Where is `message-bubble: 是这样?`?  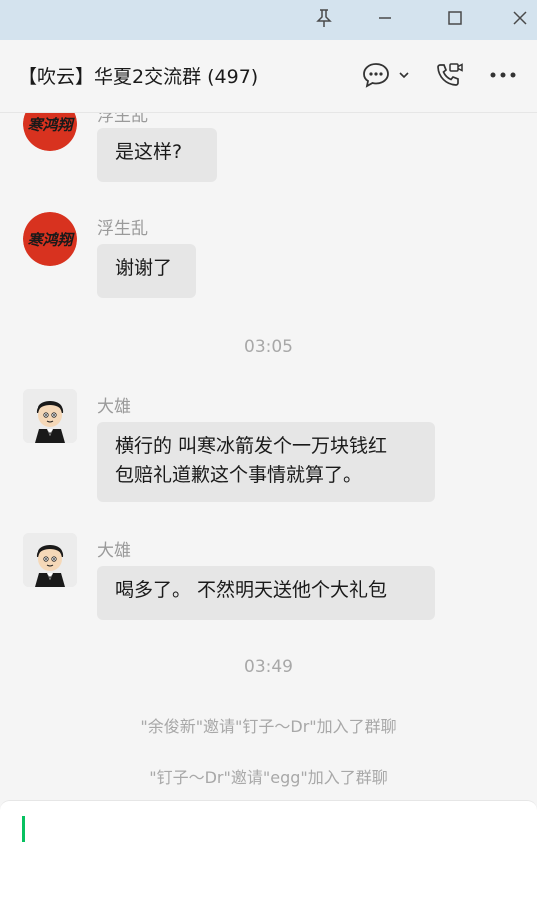
message-bubble: 是这样? is located at coordinates (157, 155).